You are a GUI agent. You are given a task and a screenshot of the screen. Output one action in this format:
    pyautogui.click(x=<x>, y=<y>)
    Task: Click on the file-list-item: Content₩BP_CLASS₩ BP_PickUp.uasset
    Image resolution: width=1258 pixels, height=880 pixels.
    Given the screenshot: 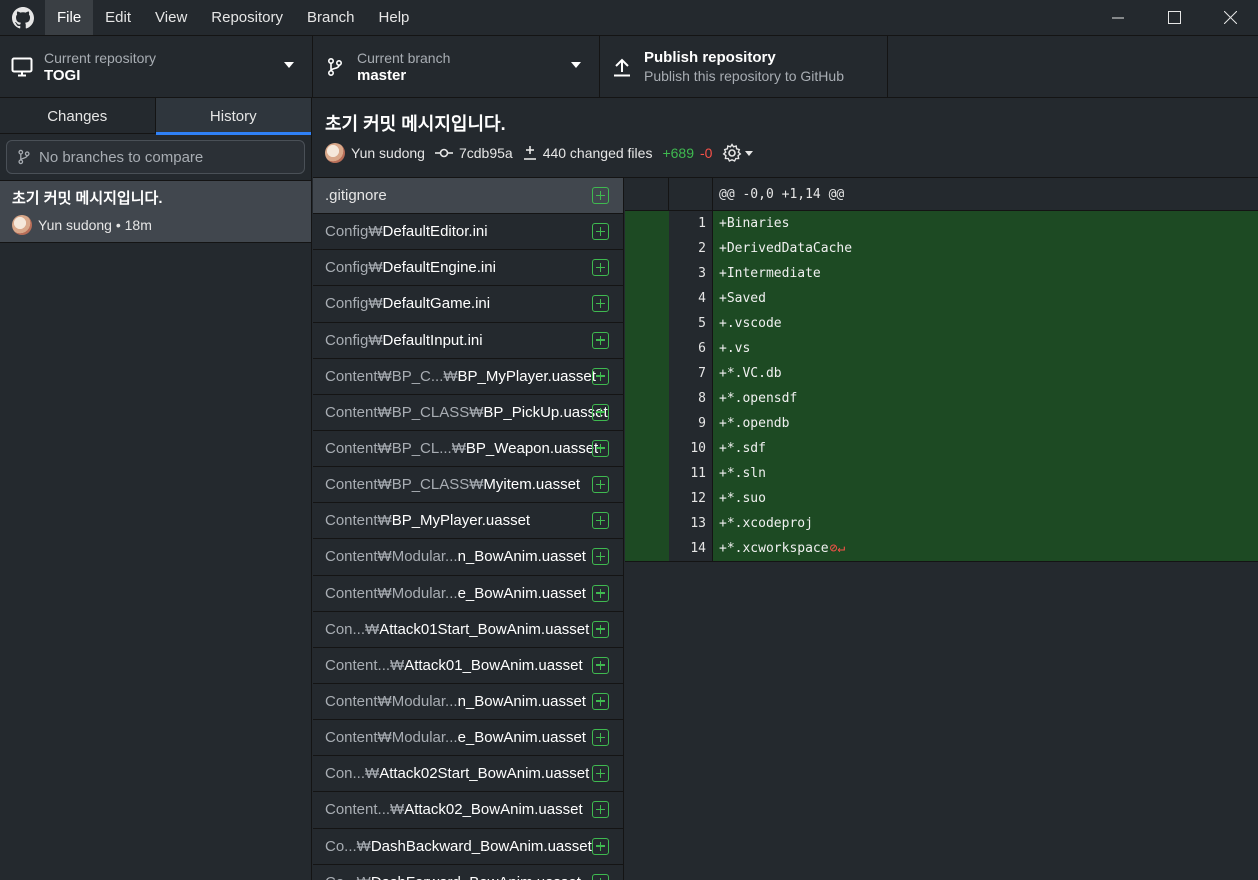 What is the action you would take?
    pyautogui.click(x=468, y=413)
    